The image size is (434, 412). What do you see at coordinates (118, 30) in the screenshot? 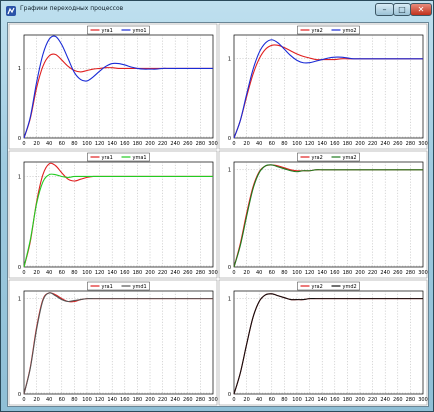
I see `legend: yra1 ymo1` at bounding box center [118, 30].